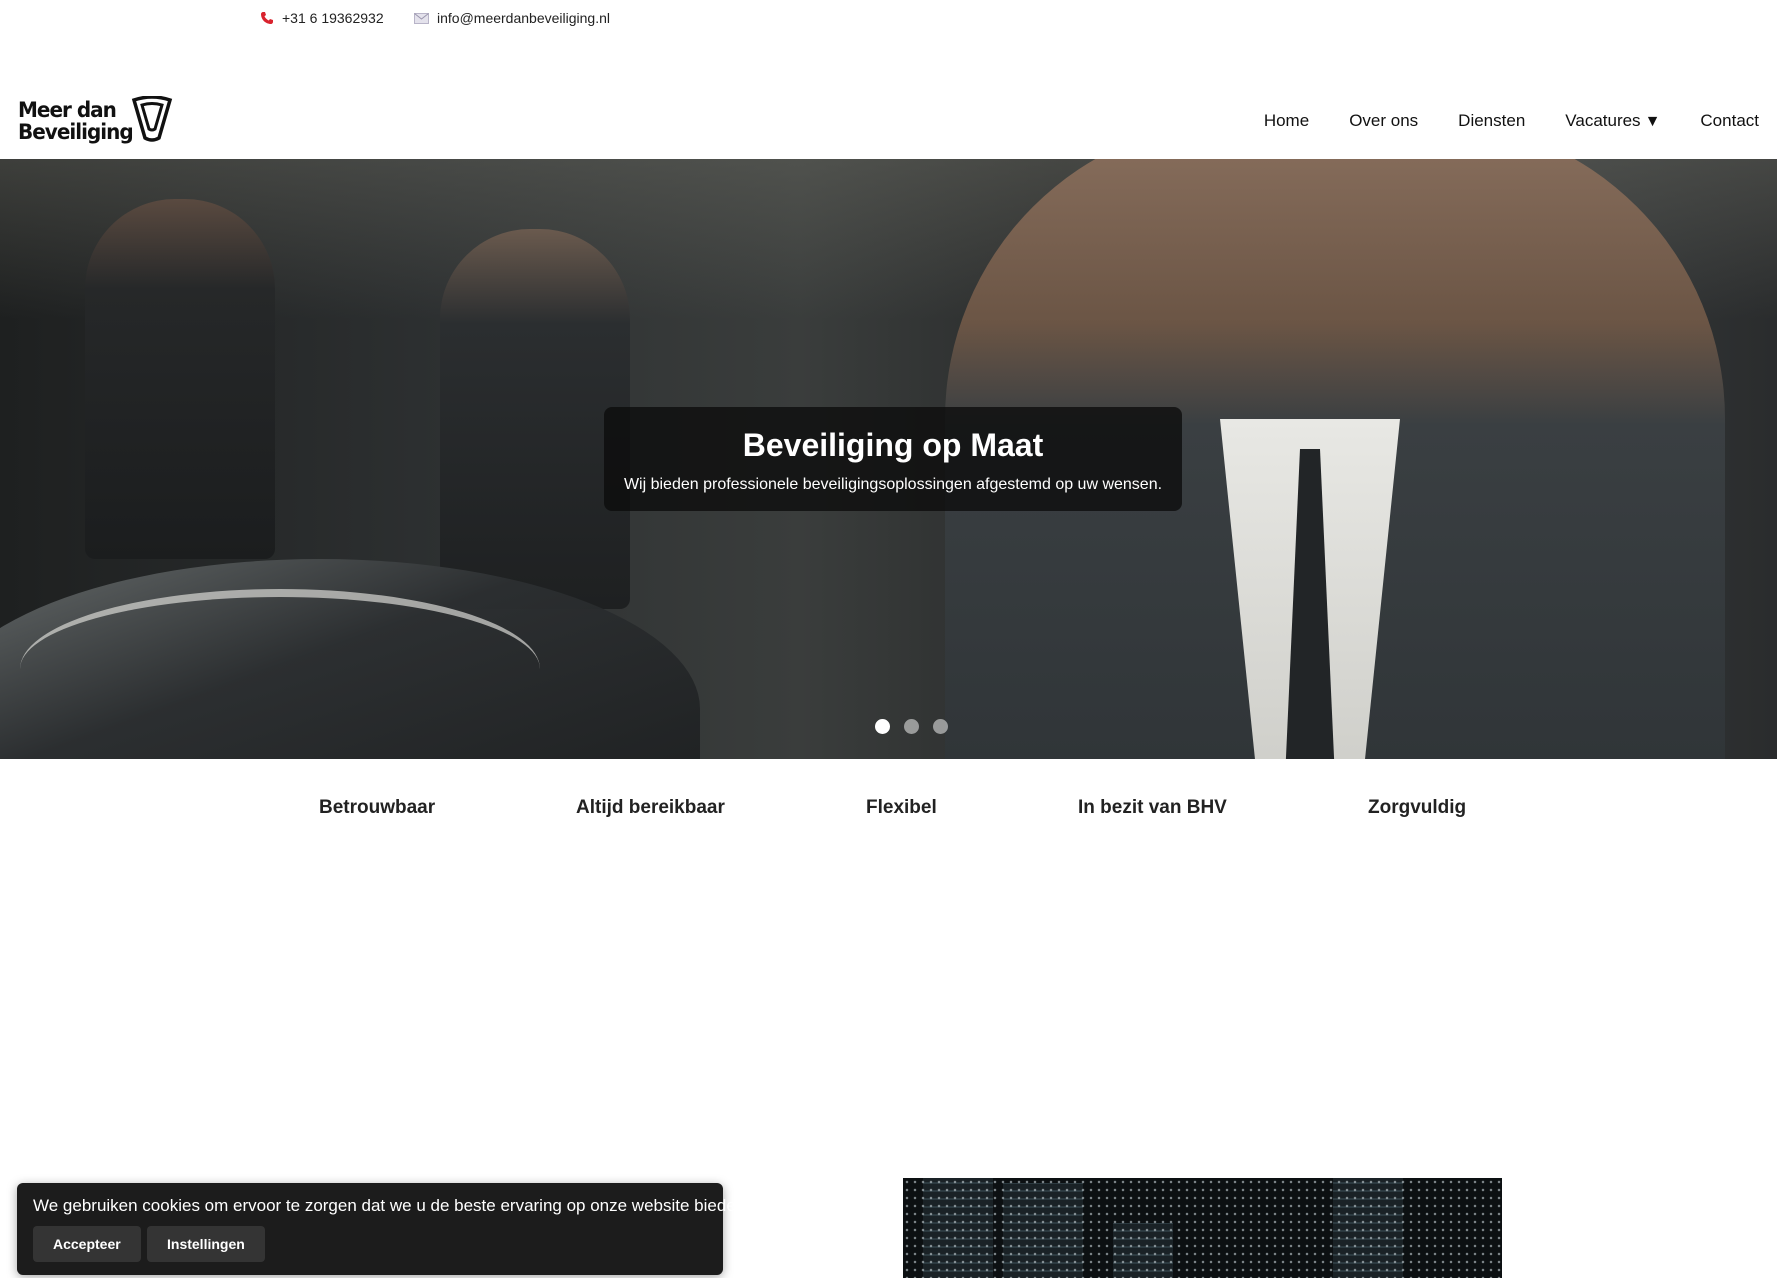  What do you see at coordinates (87, 1244) in the screenshot?
I see `accept-cookies-button: Accepteer` at bounding box center [87, 1244].